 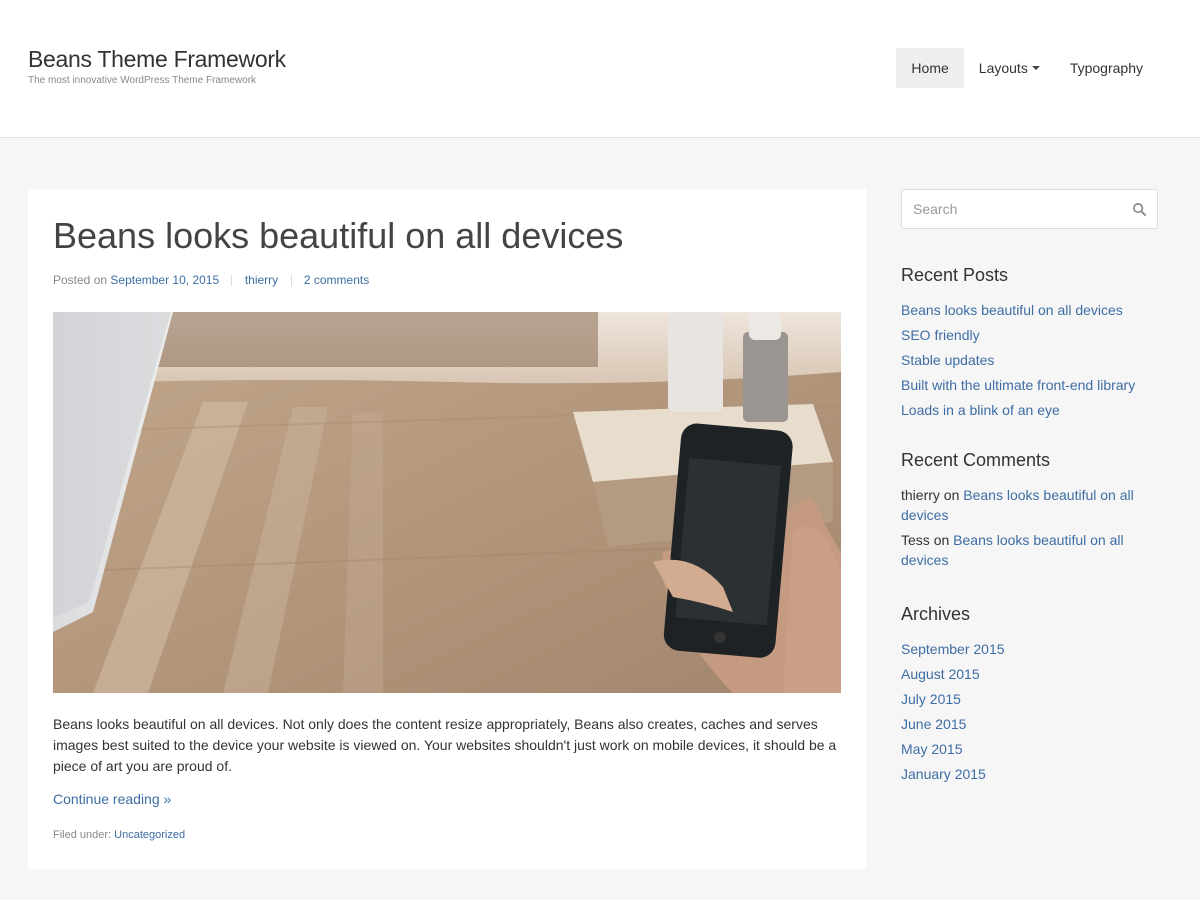 I want to click on archive-link: May 2015, so click(x=931, y=749).